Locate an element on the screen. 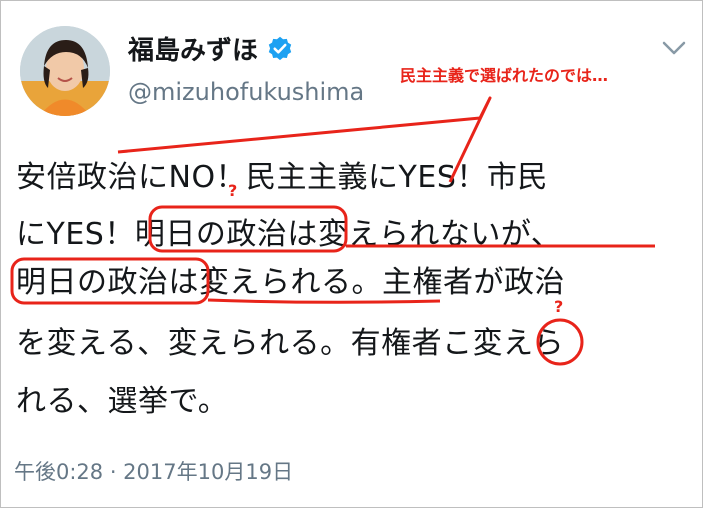 The width and height of the screenshot is (705, 510). verified-badge-icon is located at coordinates (280, 48).